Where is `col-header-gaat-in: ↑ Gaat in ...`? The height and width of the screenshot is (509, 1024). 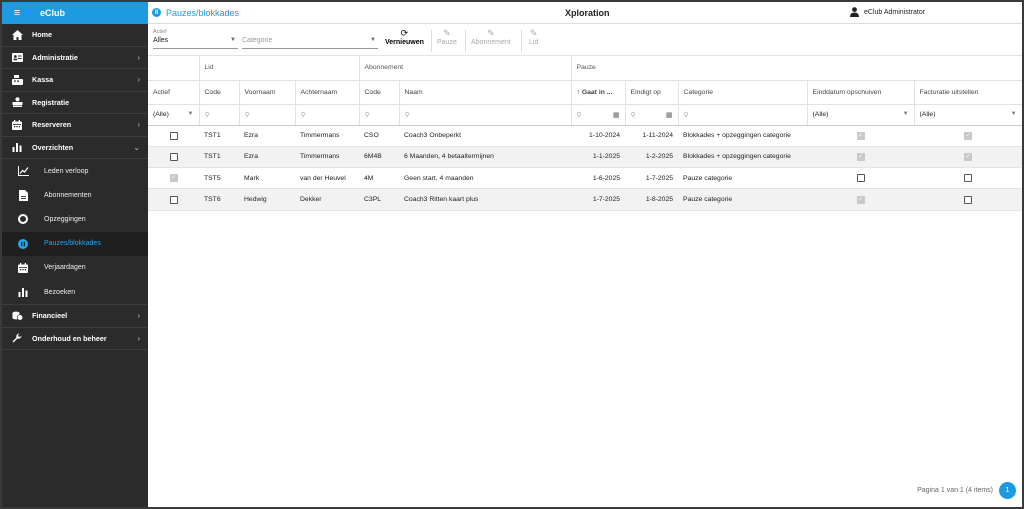 col-header-gaat-in: ↑ Gaat in ... is located at coordinates (598, 92).